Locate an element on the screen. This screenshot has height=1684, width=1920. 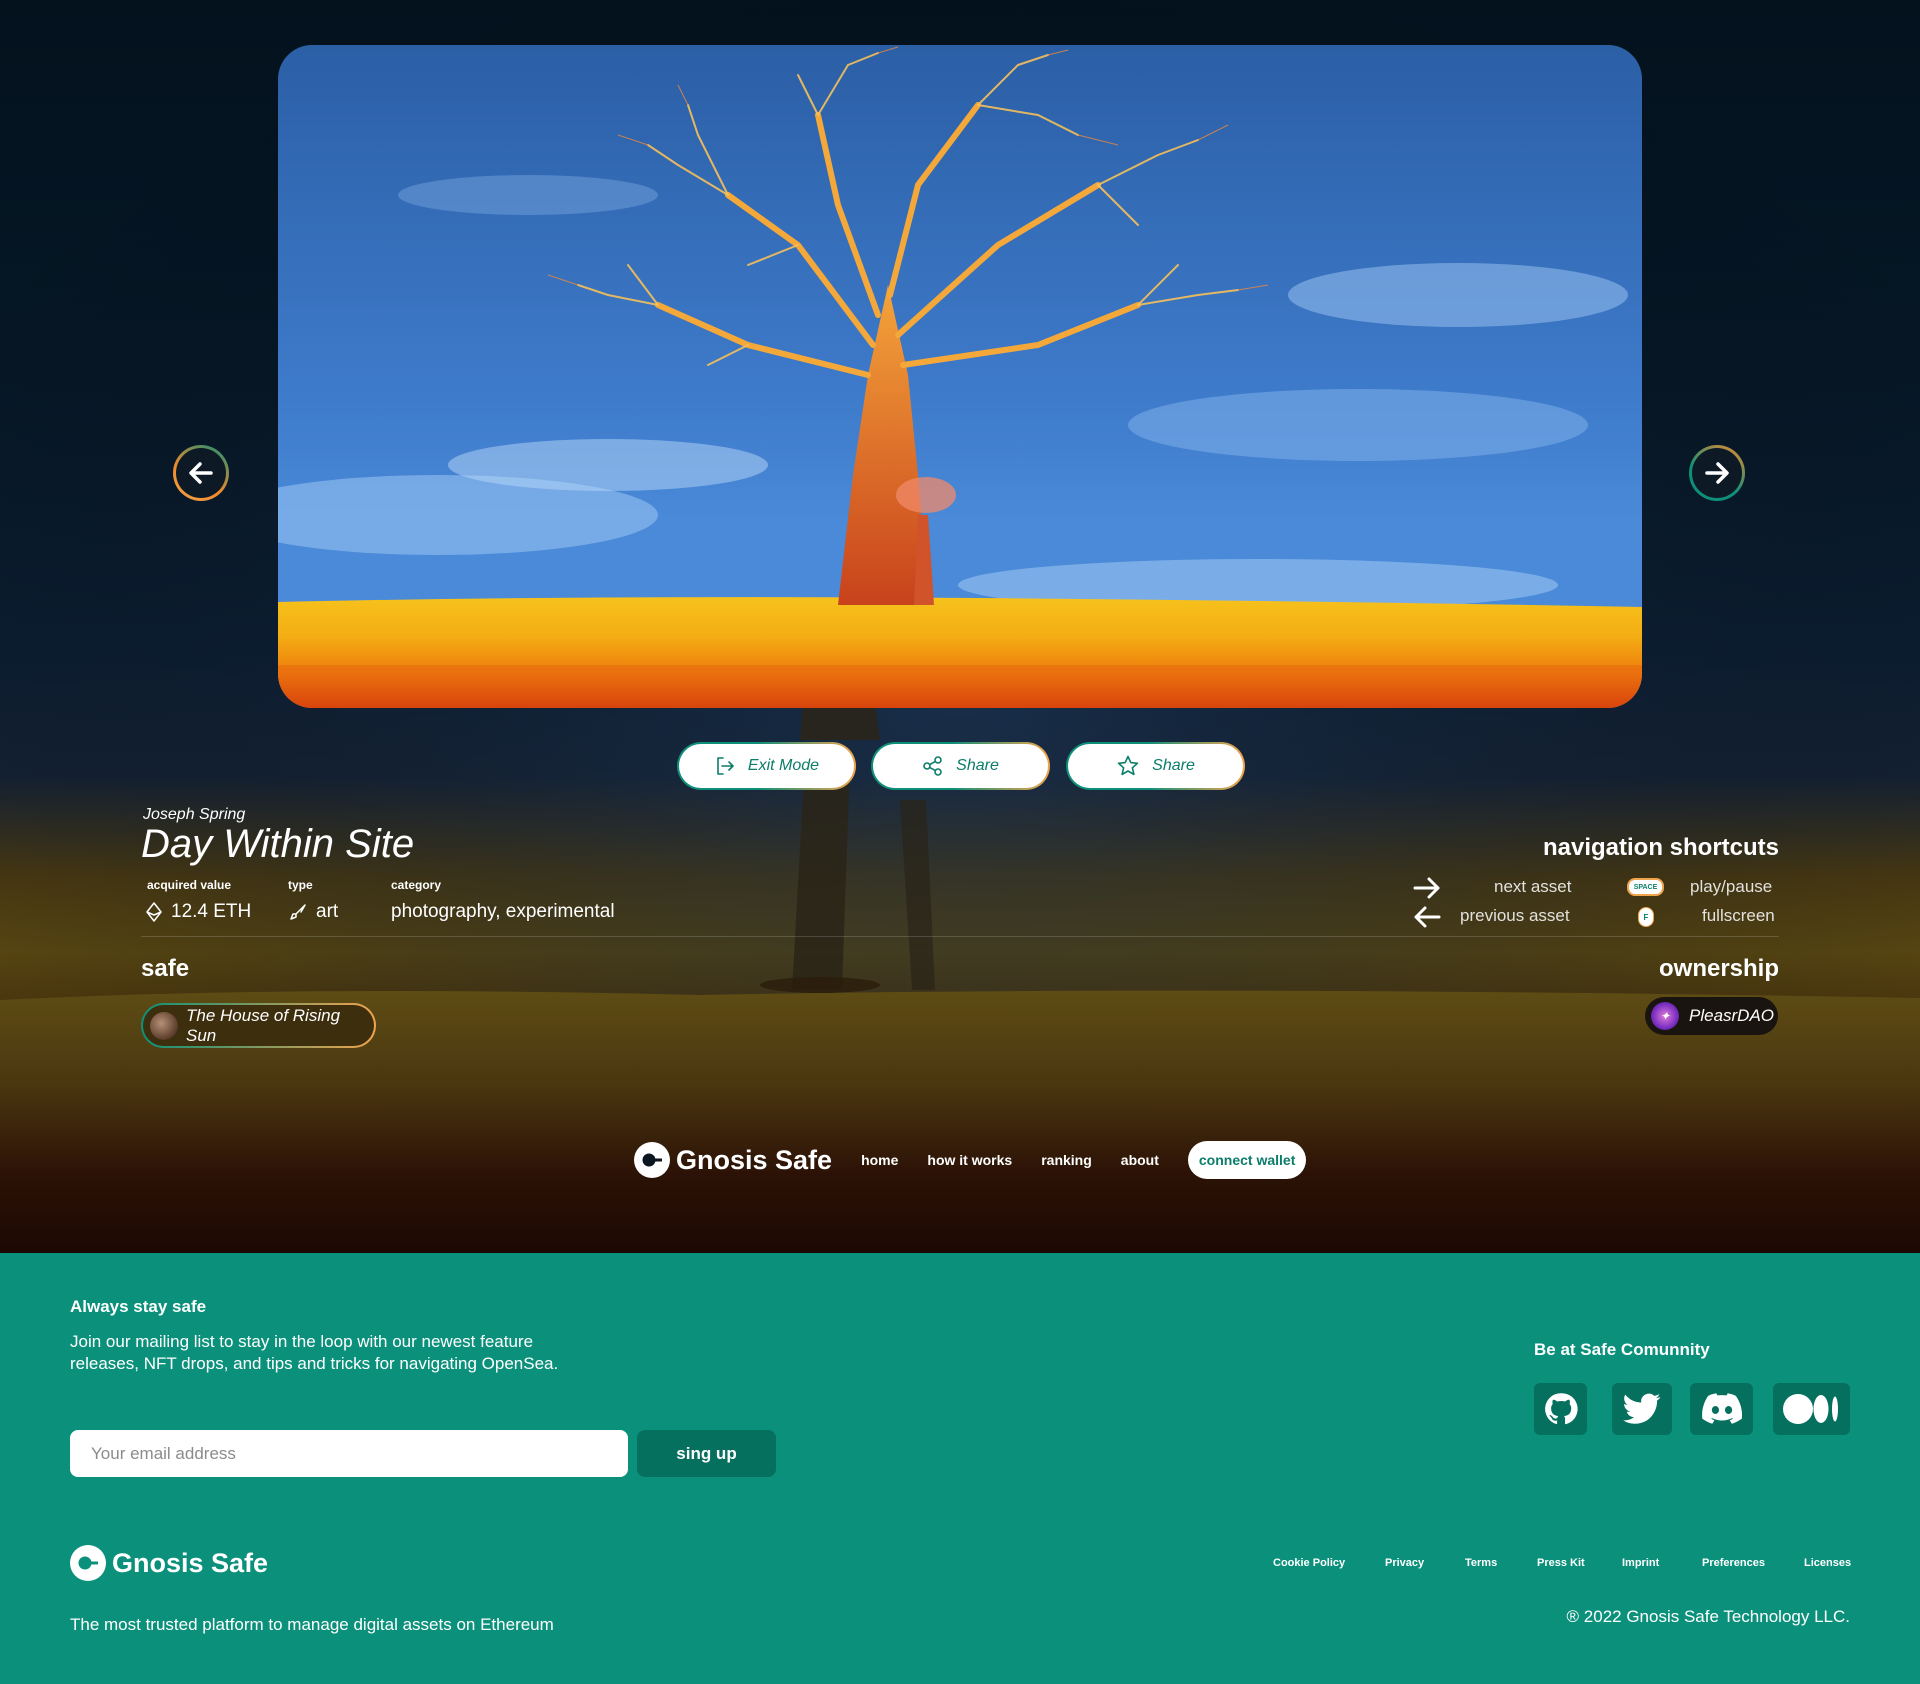
hero-brand: Gnosis Safe is located at coordinates (733, 1160).